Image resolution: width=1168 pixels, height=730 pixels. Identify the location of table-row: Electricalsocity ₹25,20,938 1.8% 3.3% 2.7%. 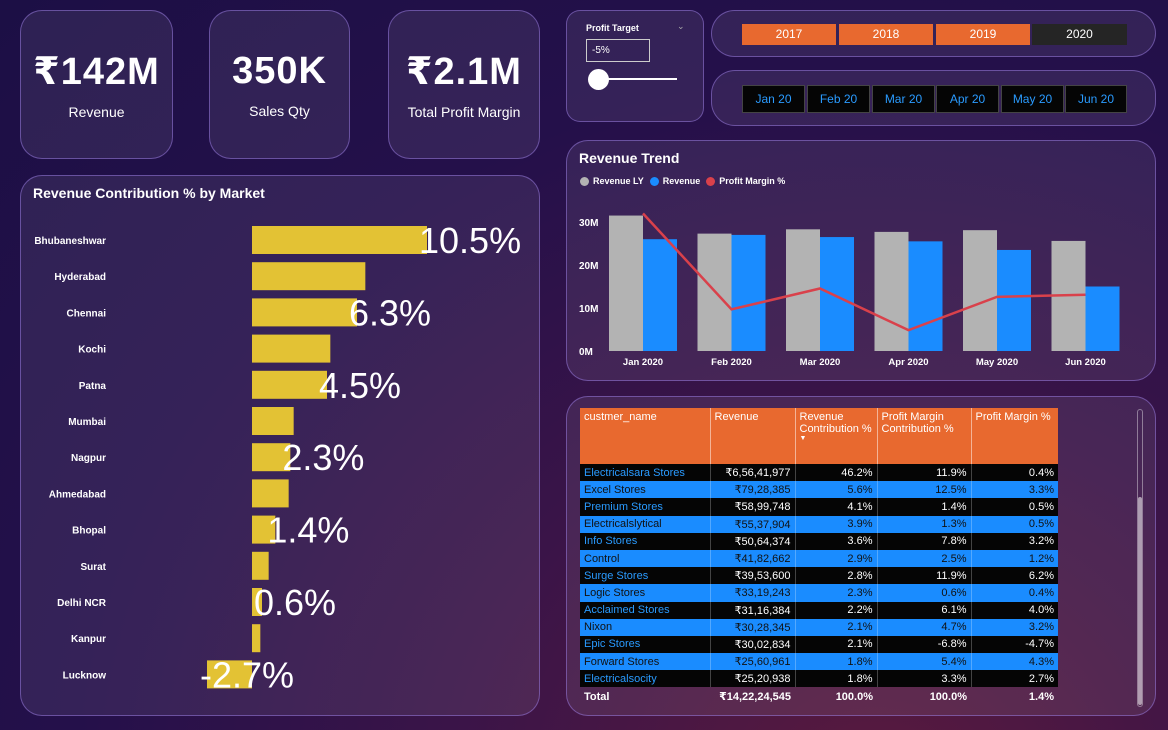
(819, 679).